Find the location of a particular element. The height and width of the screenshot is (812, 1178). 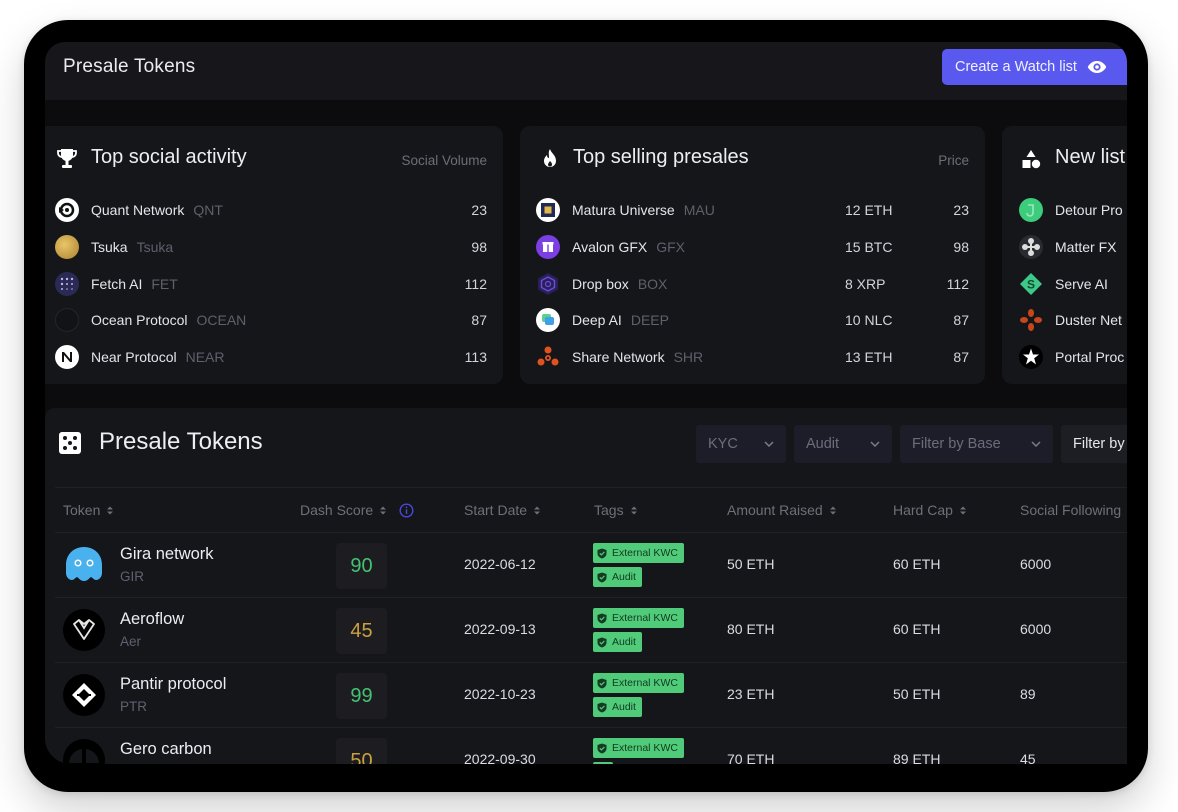

shapes-icon is located at coordinates (1031, 159).